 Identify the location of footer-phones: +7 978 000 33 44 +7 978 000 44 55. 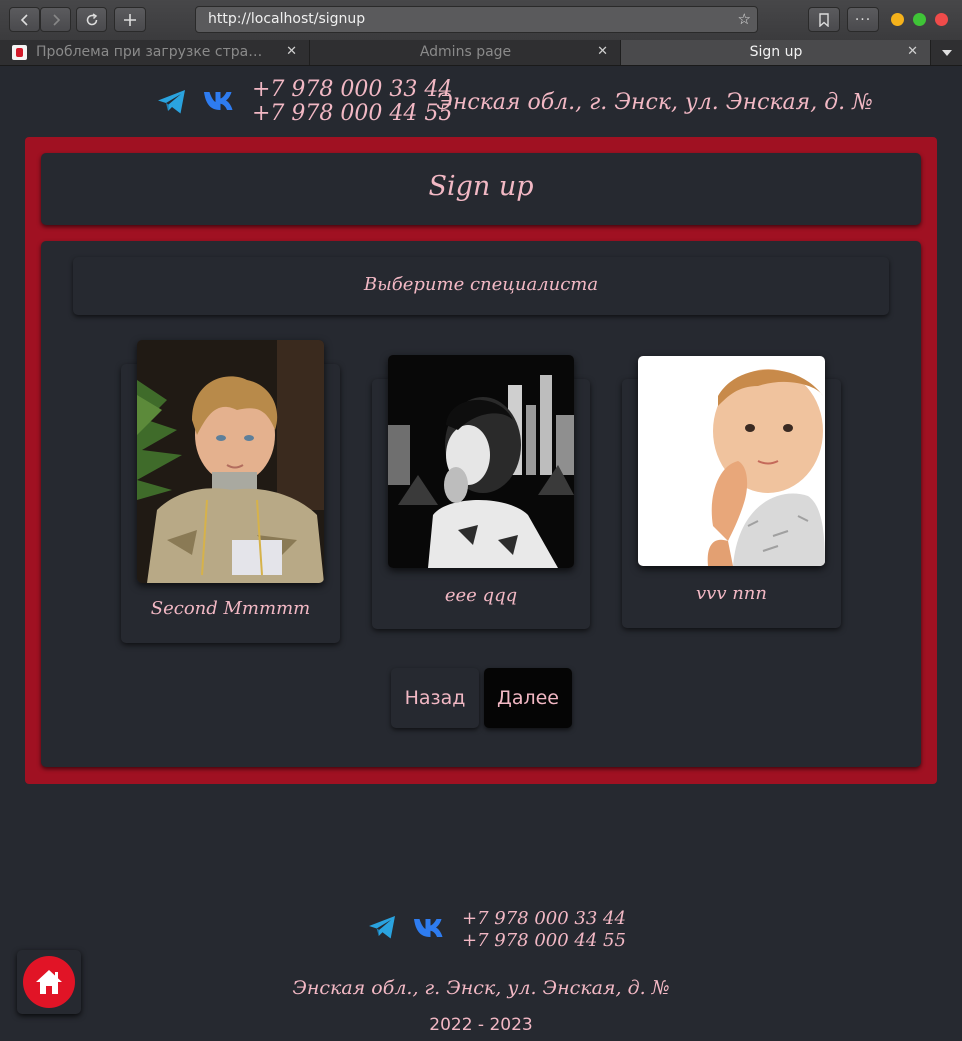
(544, 930).